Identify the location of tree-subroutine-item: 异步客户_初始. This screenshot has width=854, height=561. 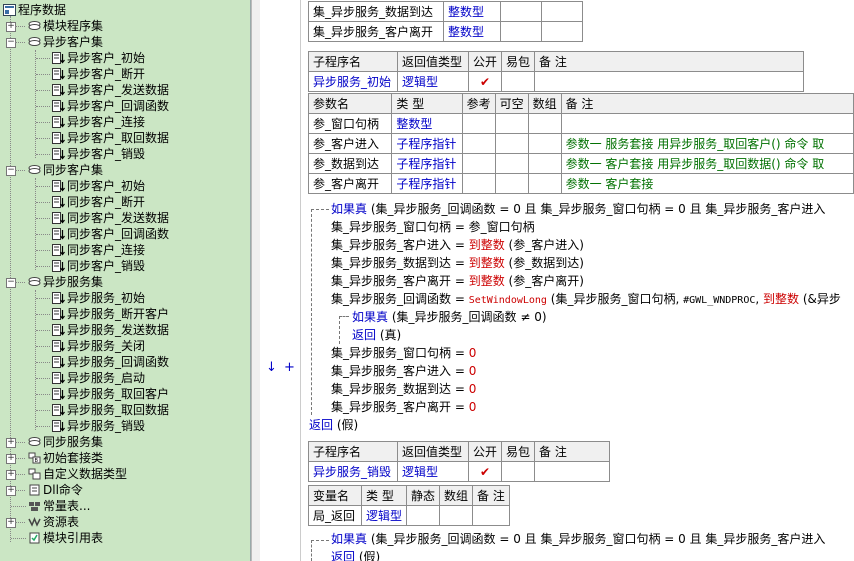
(98, 58).